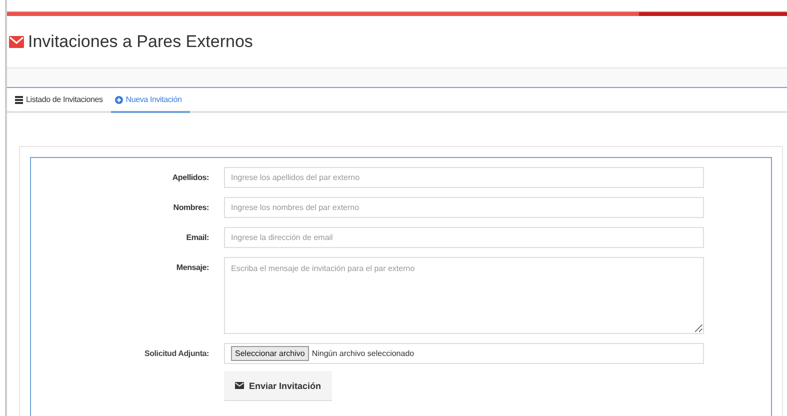 The image size is (787, 416). I want to click on page-title: Invitaciones a Pares Externos, so click(140, 42).